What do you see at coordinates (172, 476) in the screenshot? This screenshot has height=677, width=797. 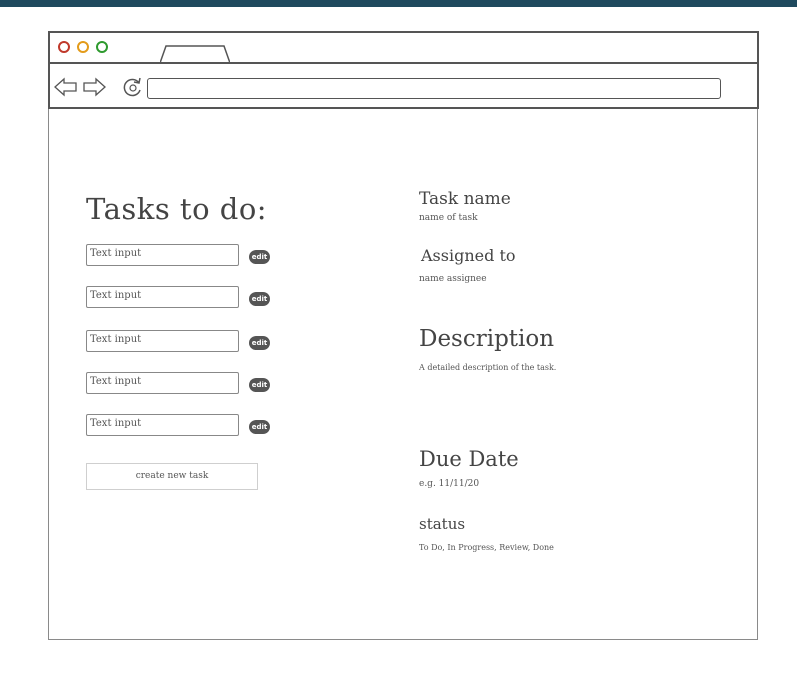 I see `create-task-button: create new task` at bounding box center [172, 476].